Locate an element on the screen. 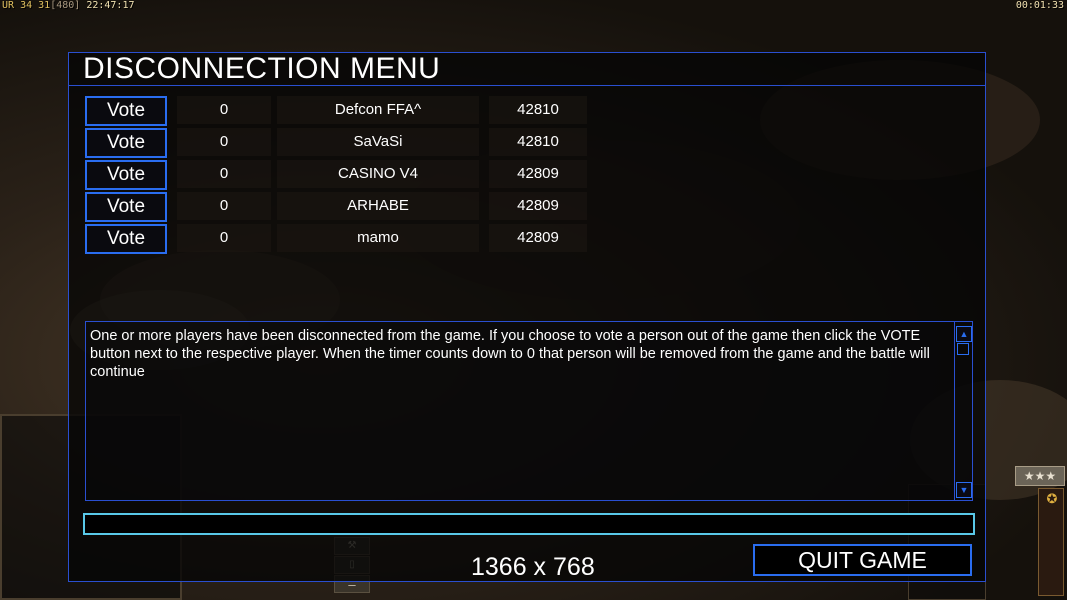 This screenshot has width=1067, height=600. chat-input is located at coordinates (529, 524).